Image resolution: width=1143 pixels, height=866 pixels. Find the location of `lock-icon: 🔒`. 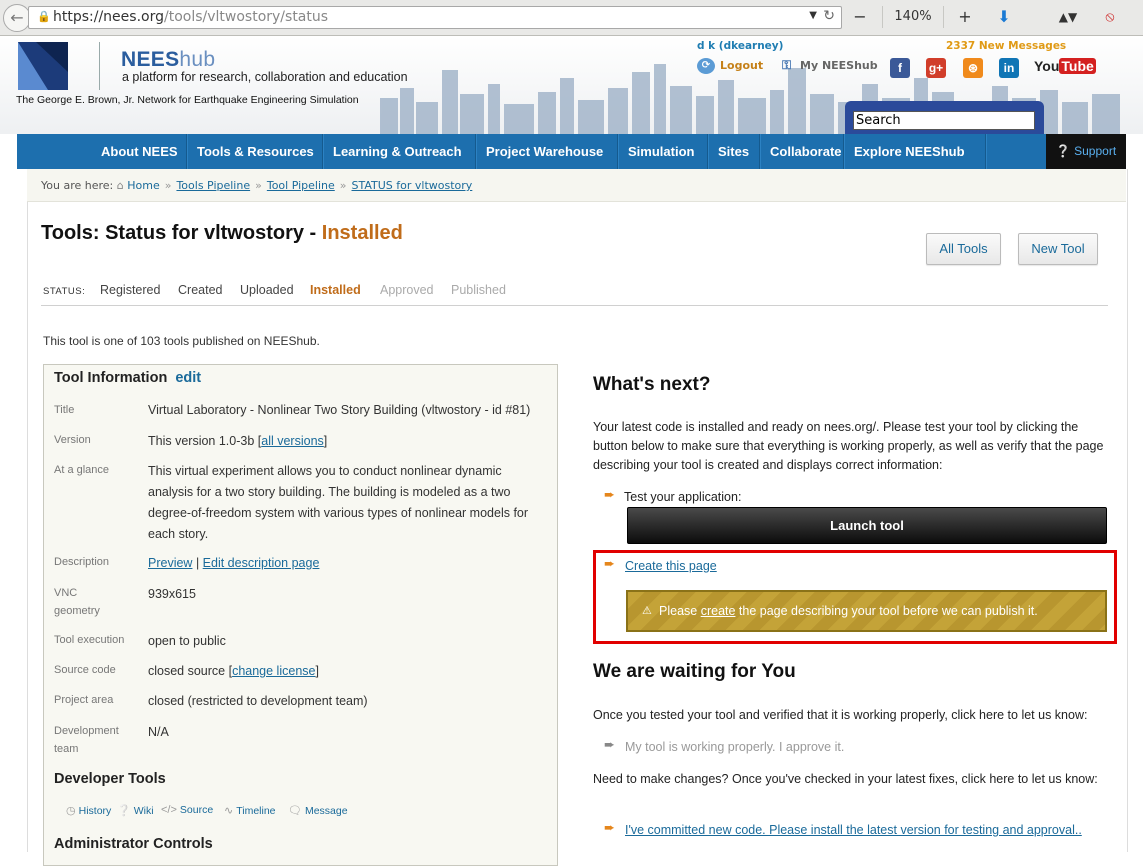

lock-icon: 🔒 is located at coordinates (44, 16).